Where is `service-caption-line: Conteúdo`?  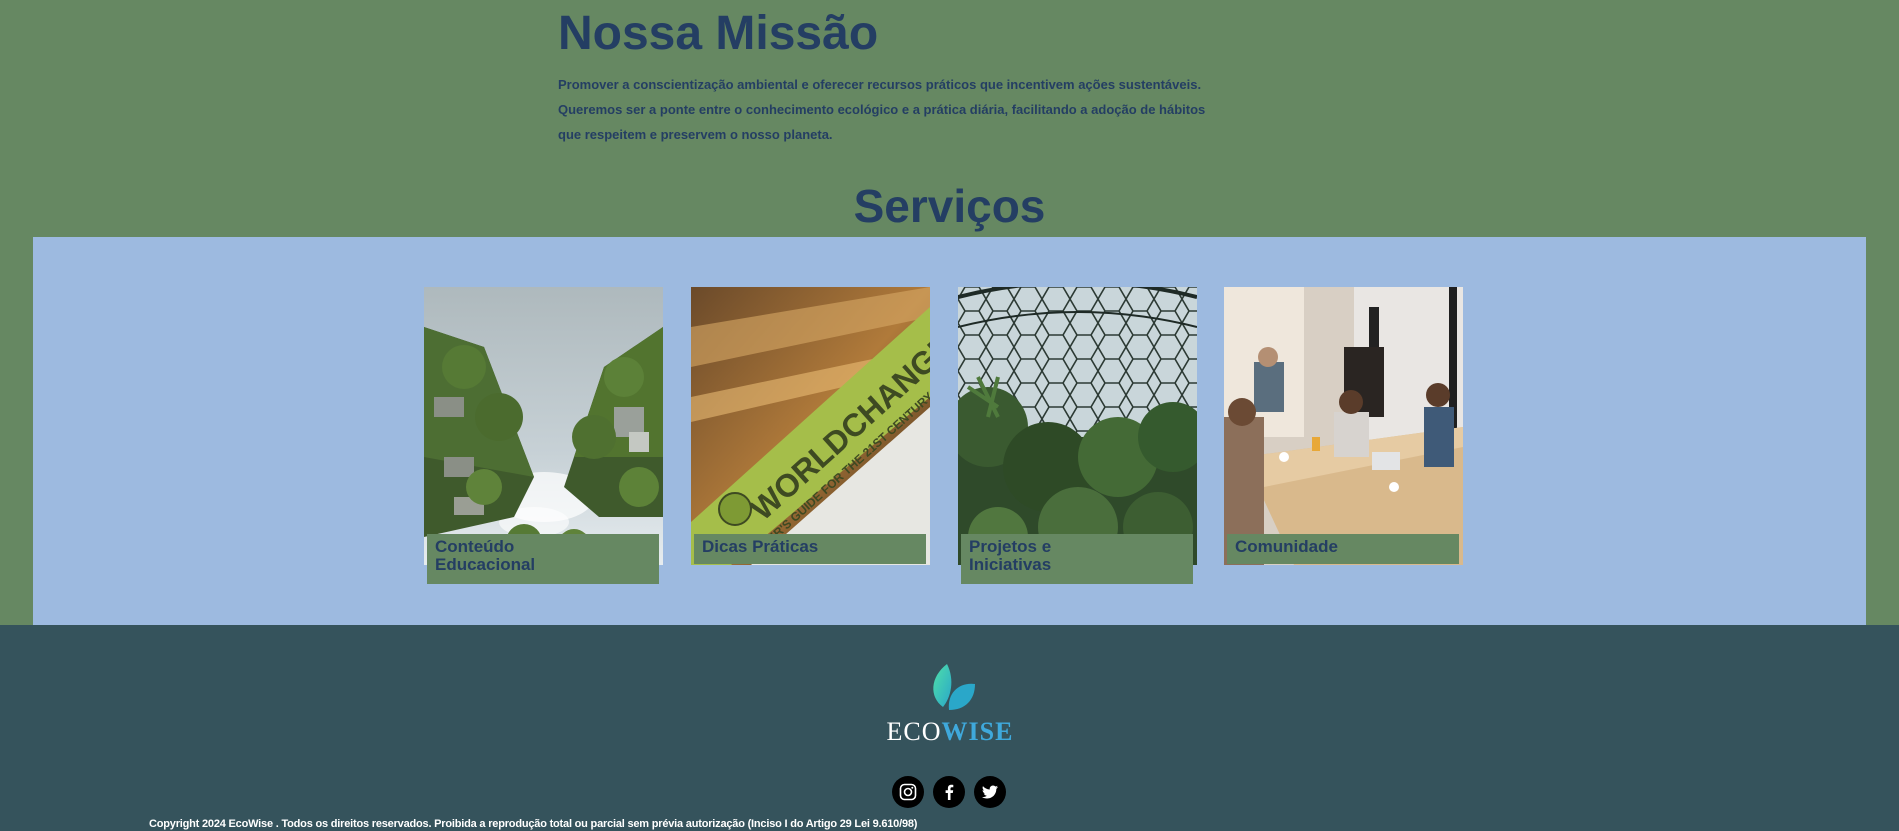 service-caption-line: Conteúdo is located at coordinates (475, 546).